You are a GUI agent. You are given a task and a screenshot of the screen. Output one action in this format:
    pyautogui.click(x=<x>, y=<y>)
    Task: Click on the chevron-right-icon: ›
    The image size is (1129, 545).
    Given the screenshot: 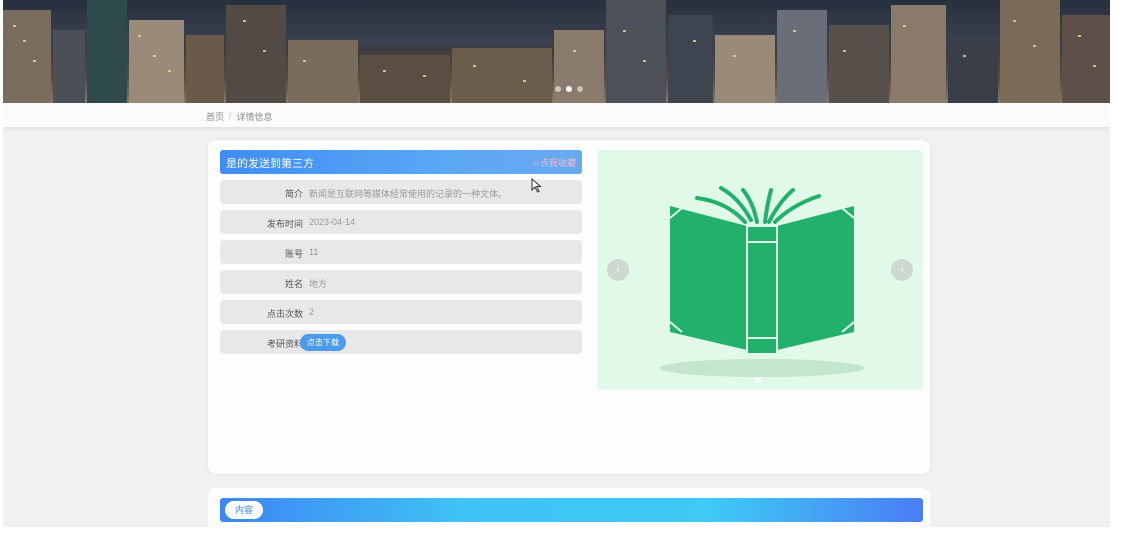 What is the action you would take?
    pyautogui.click(x=902, y=269)
    